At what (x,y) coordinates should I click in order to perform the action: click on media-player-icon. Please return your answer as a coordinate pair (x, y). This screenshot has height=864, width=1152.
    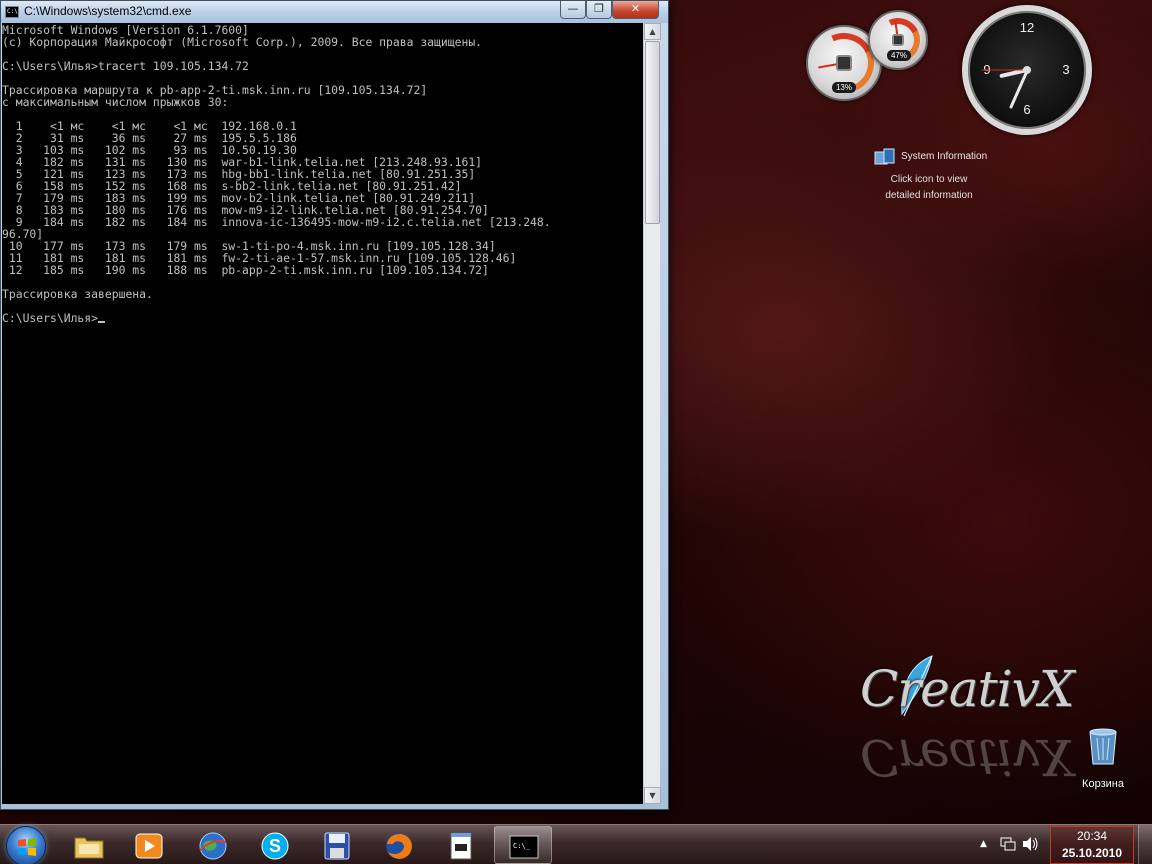
    Looking at the image, I should click on (149, 846).